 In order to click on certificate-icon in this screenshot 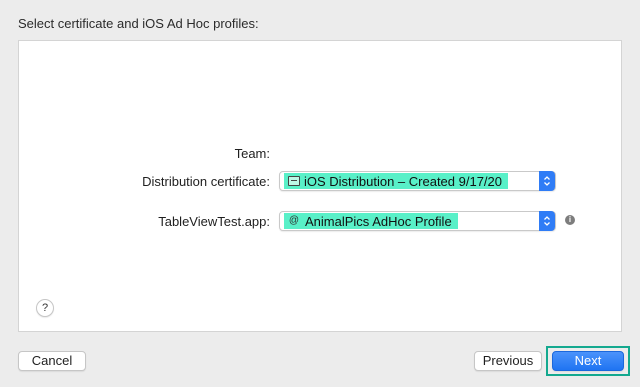, I will do `click(294, 181)`.